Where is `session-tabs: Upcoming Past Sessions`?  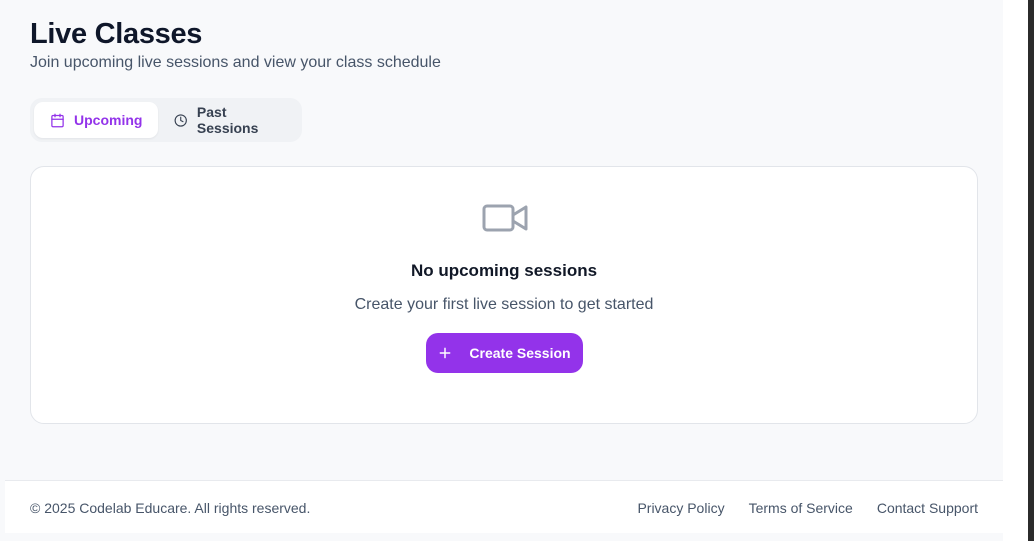
session-tabs: Upcoming Past Sessions is located at coordinates (166, 120).